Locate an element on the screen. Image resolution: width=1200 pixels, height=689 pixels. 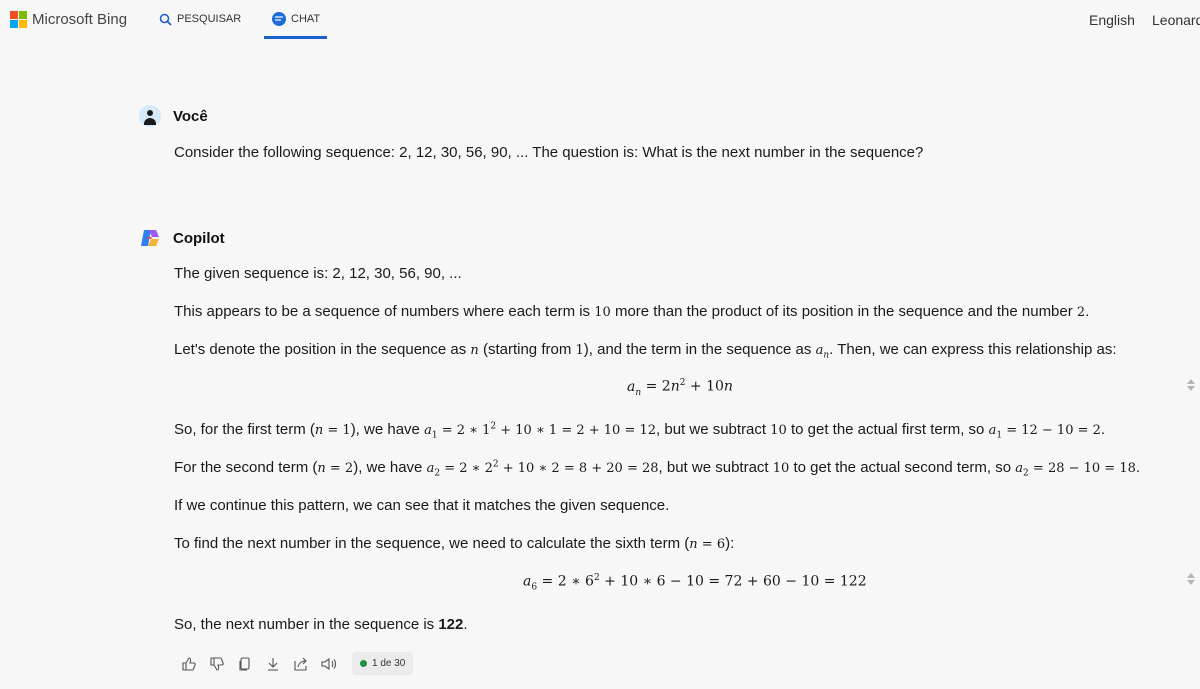
brand-name: Microsoft Bing is located at coordinates (80, 19).